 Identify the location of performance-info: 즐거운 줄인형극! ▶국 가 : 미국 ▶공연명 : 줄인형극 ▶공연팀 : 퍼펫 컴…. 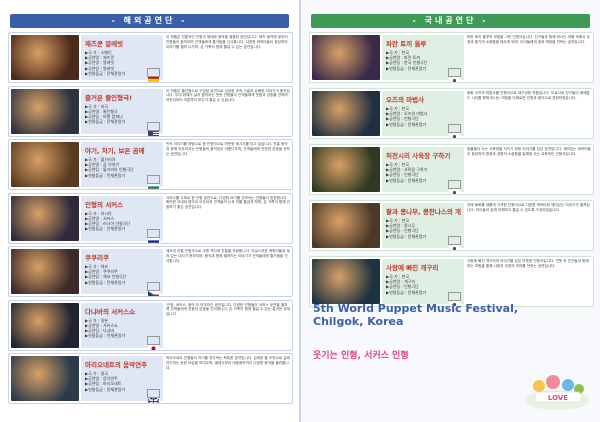
(122, 112).